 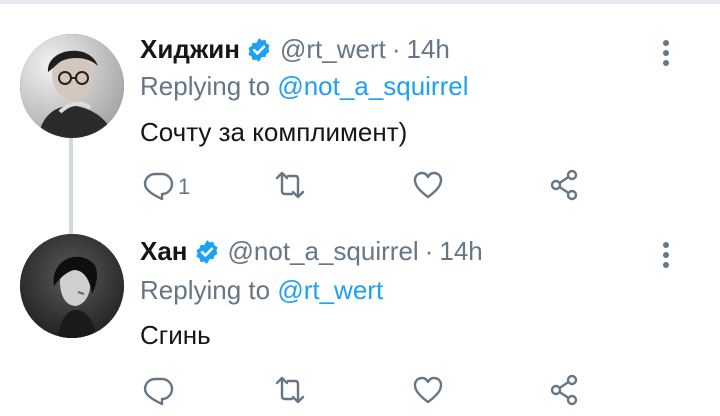 I want to click on replying-to-line: Replying to @not_a_squirrel, so click(x=304, y=86).